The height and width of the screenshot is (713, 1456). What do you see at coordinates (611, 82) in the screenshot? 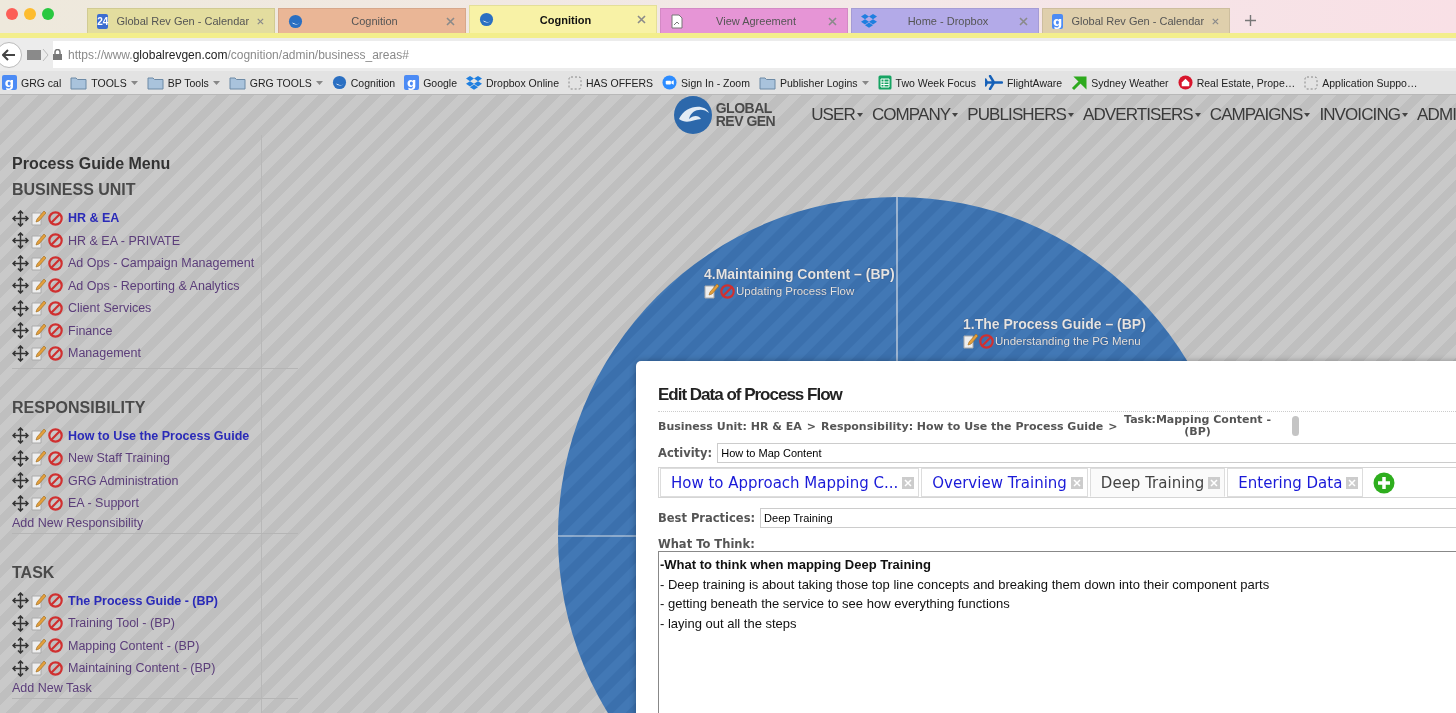
I see `bookmark: HAS OFFERS` at bounding box center [611, 82].